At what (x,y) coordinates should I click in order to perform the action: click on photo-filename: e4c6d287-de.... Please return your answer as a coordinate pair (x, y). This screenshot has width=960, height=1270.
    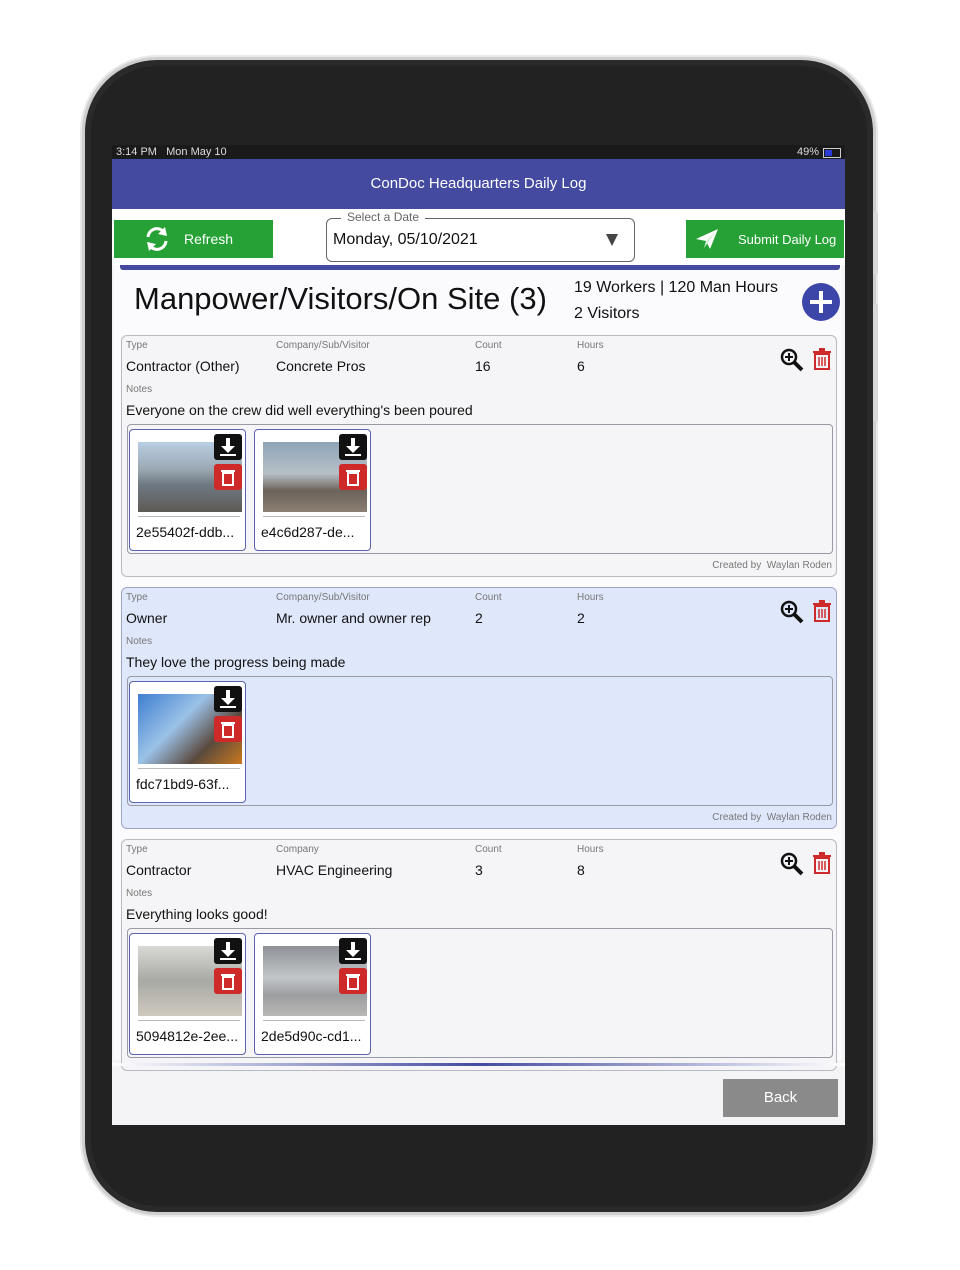
    Looking at the image, I should click on (308, 532).